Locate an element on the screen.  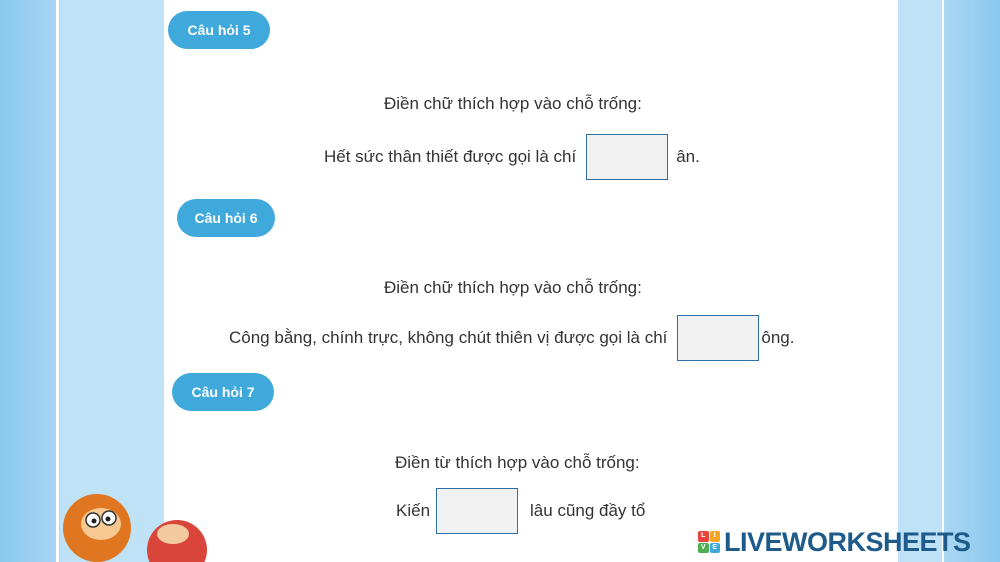
background-right is located at coordinates (972, 281).